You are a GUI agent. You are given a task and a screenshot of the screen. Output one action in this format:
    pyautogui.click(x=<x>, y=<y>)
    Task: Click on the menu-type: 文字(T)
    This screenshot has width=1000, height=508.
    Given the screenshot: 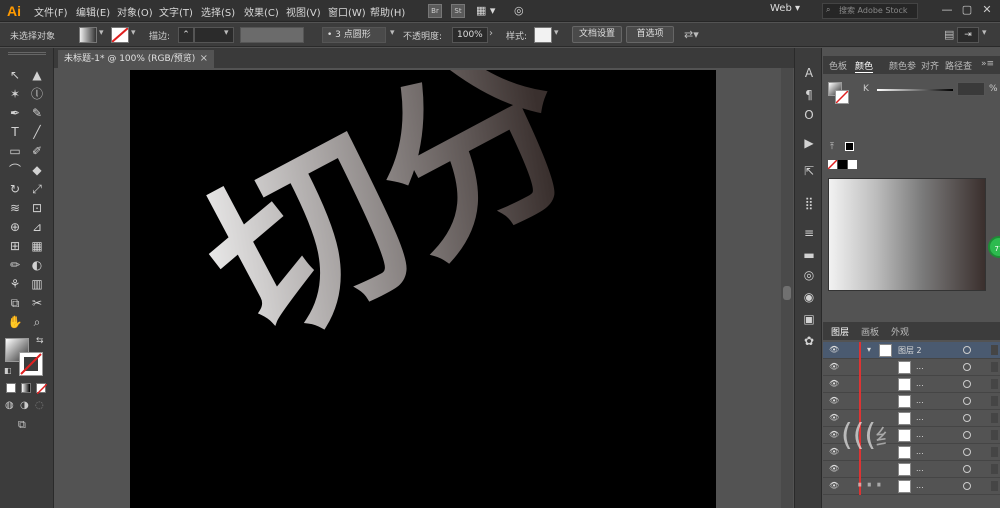 What is the action you would take?
    pyautogui.click(x=176, y=11)
    